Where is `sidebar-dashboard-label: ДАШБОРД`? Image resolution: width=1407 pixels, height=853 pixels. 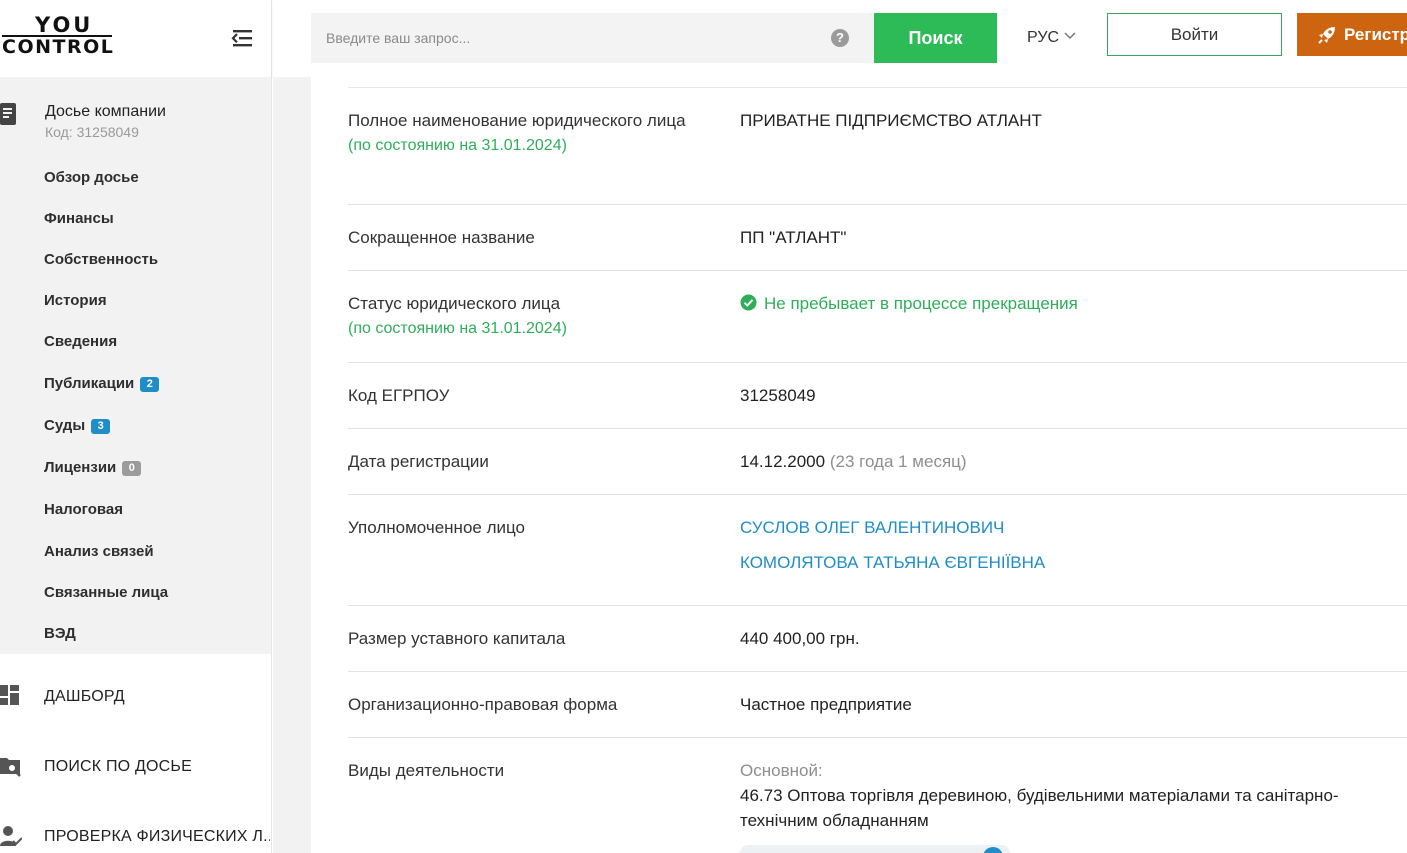
sidebar-dashboard-label: ДАШБОРД is located at coordinates (84, 696).